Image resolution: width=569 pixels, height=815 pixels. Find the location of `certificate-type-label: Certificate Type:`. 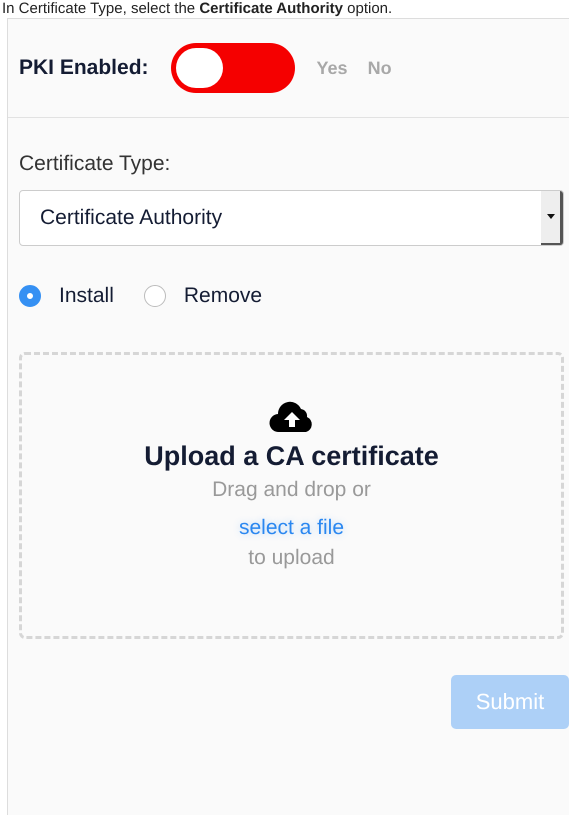

certificate-type-label: Certificate Type: is located at coordinates (95, 164).